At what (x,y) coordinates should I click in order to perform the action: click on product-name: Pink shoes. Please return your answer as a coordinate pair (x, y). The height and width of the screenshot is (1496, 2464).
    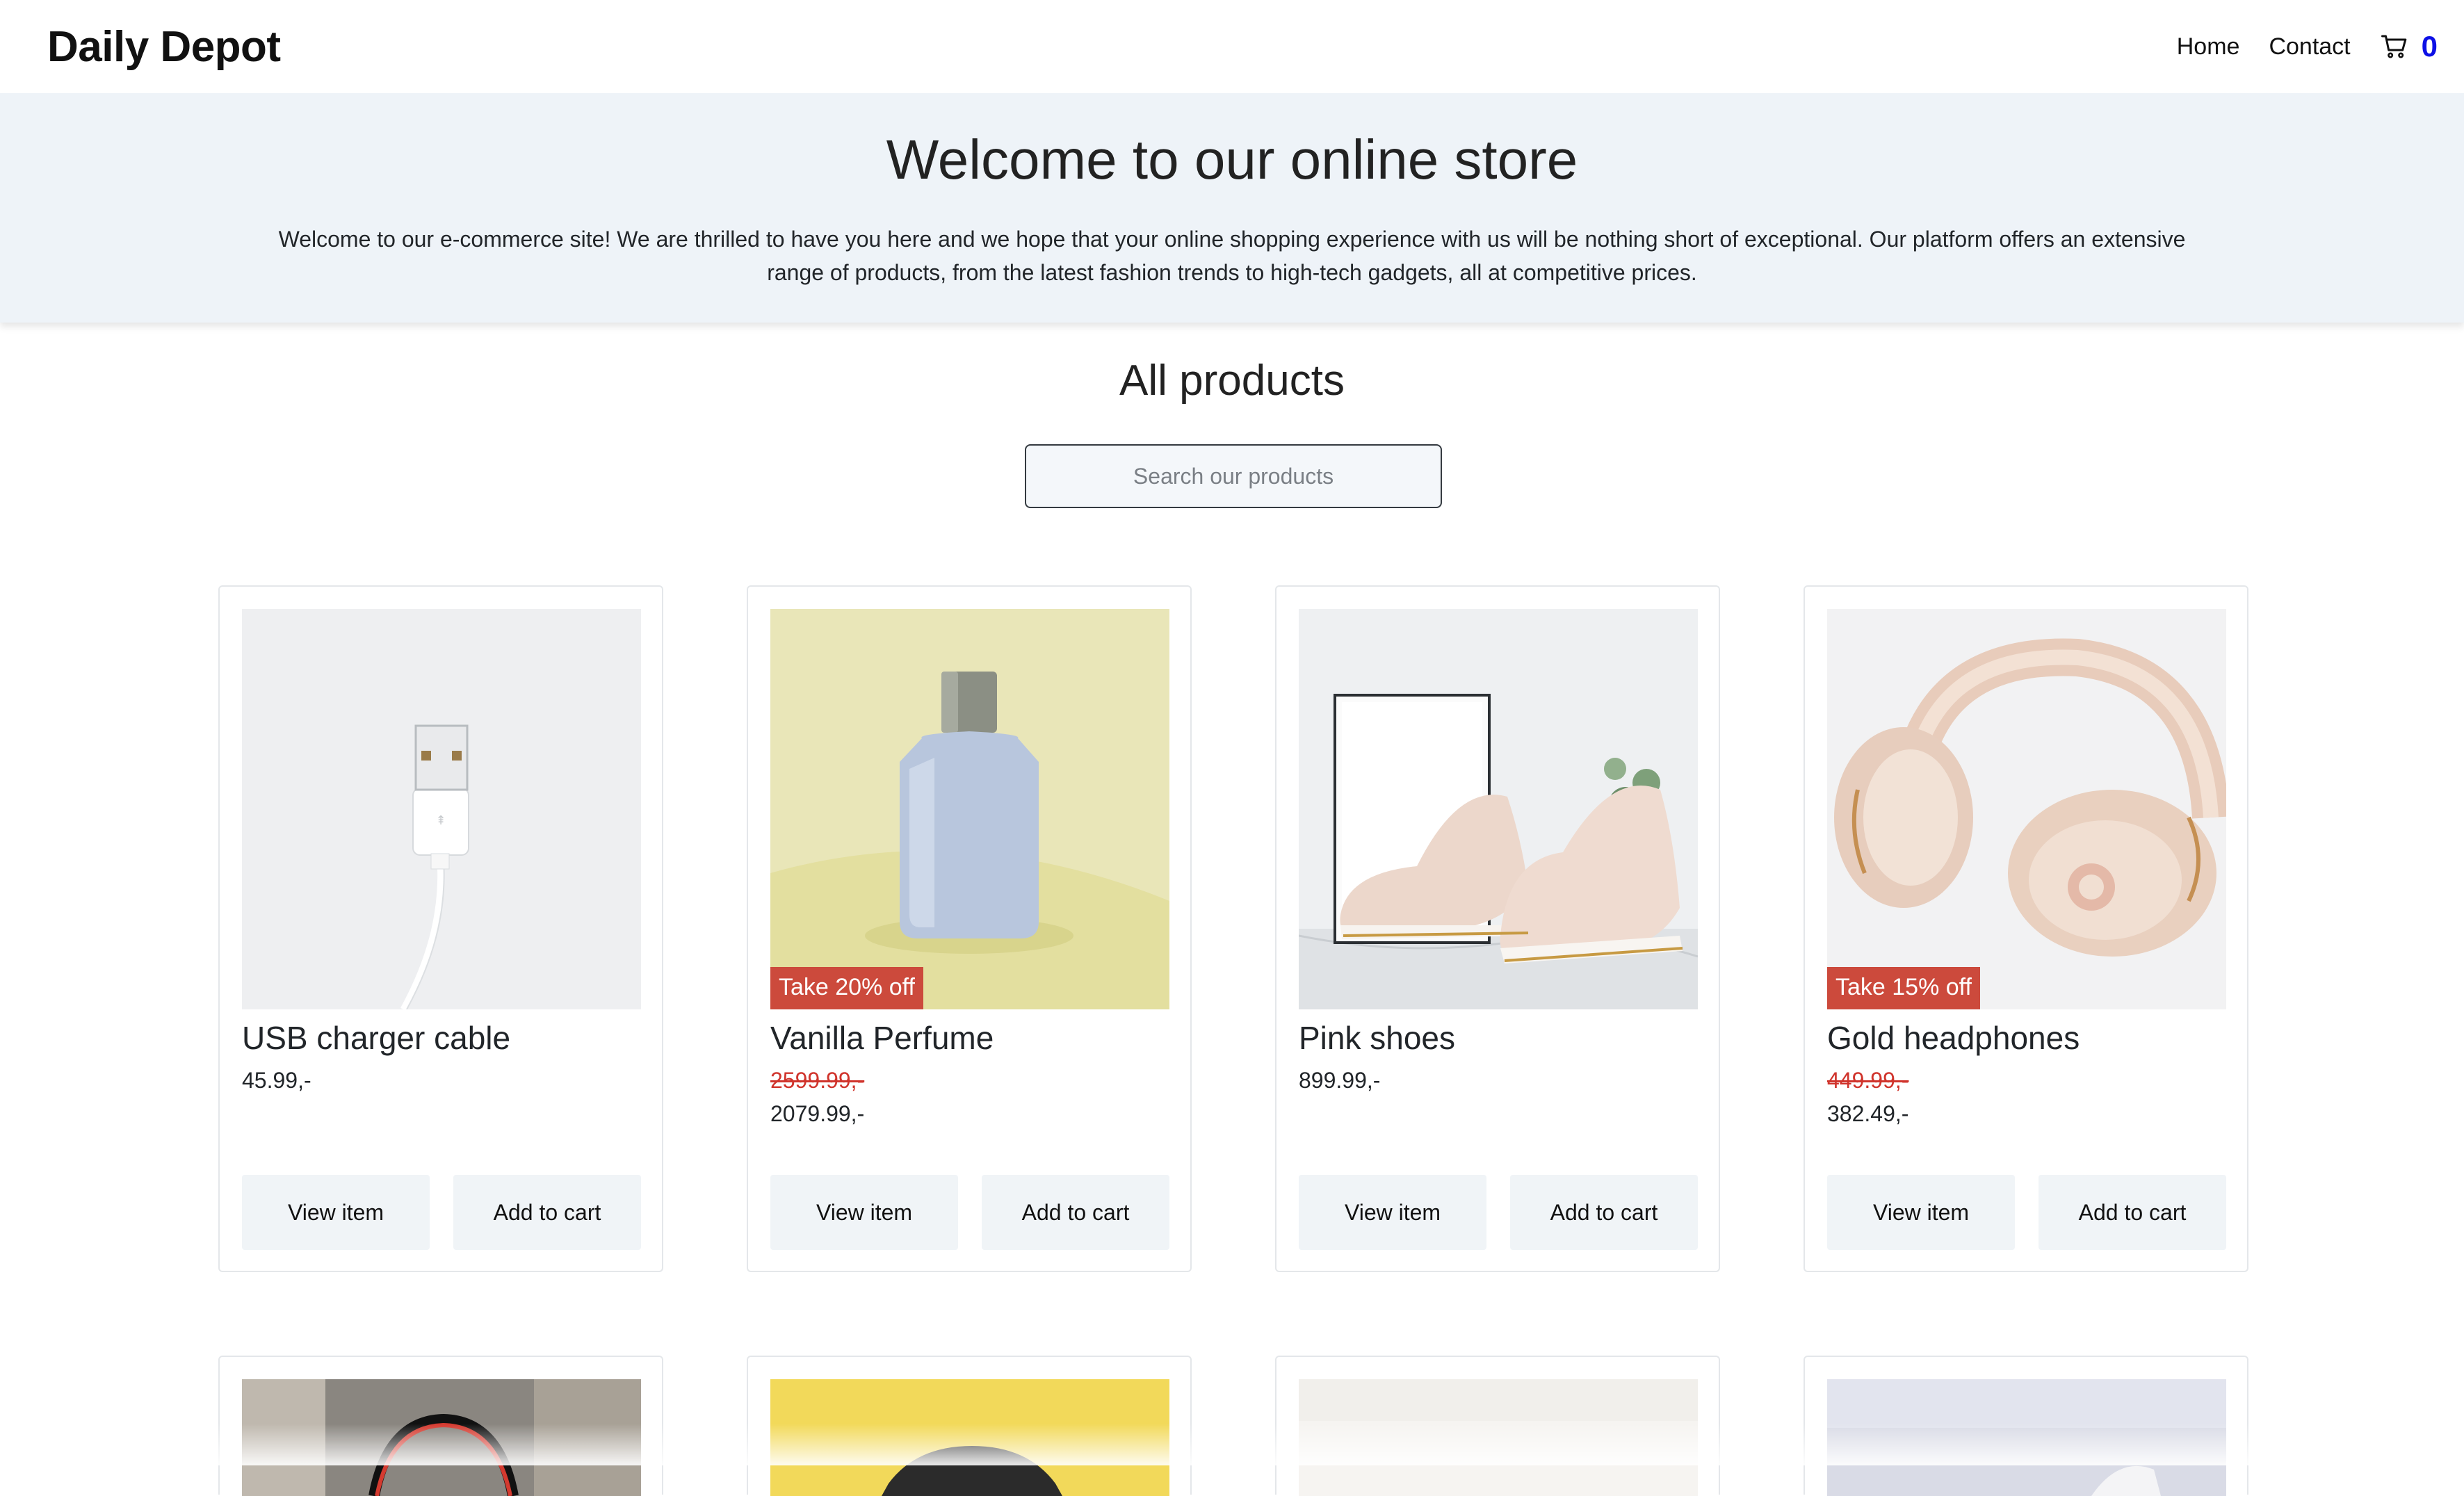
    Looking at the image, I should click on (1377, 1038).